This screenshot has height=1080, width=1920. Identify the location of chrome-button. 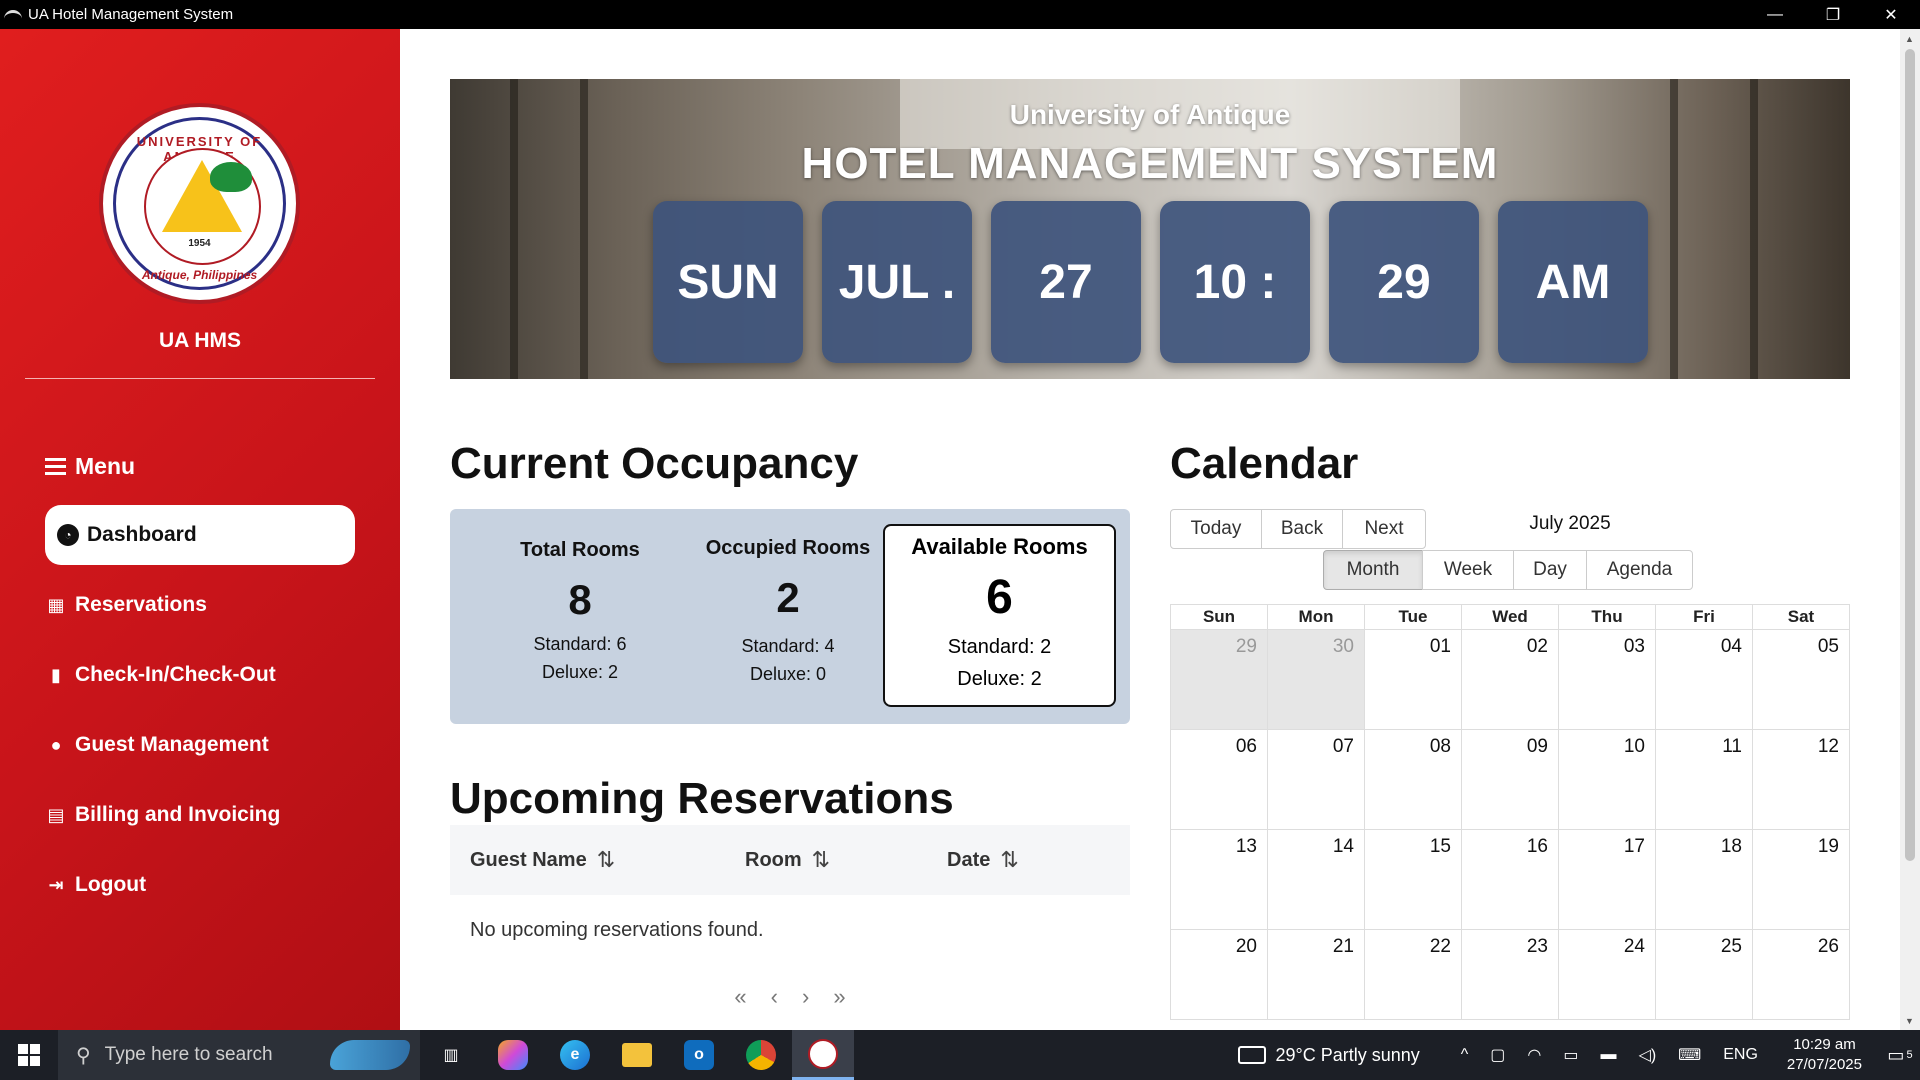
(761, 1055).